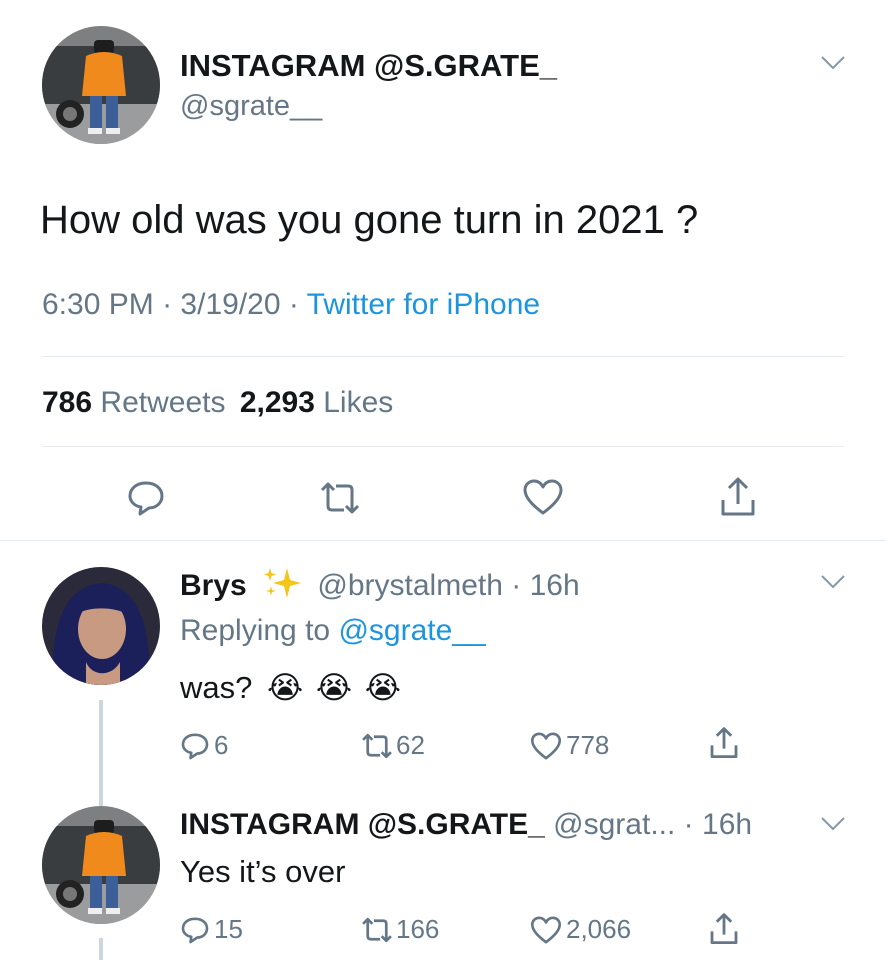 Image resolution: width=886 pixels, height=960 pixels. What do you see at coordinates (263, 871) in the screenshot?
I see `reply-text: Yes it’s over` at bounding box center [263, 871].